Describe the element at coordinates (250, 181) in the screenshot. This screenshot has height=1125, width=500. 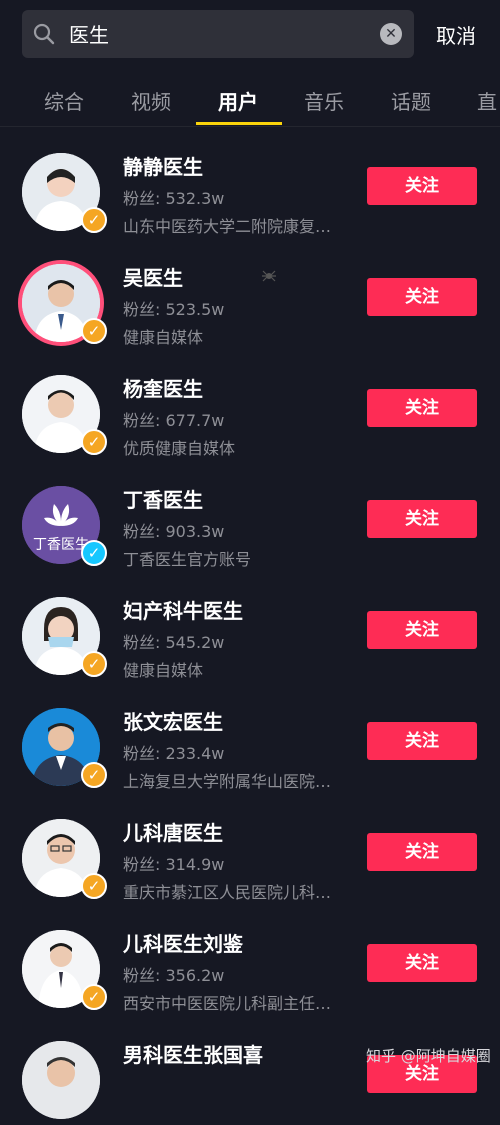
I see `list-item: ✓ 静静医生 粉丝: 532.3w 山东中医药大学二附院康复… 关注` at that location.